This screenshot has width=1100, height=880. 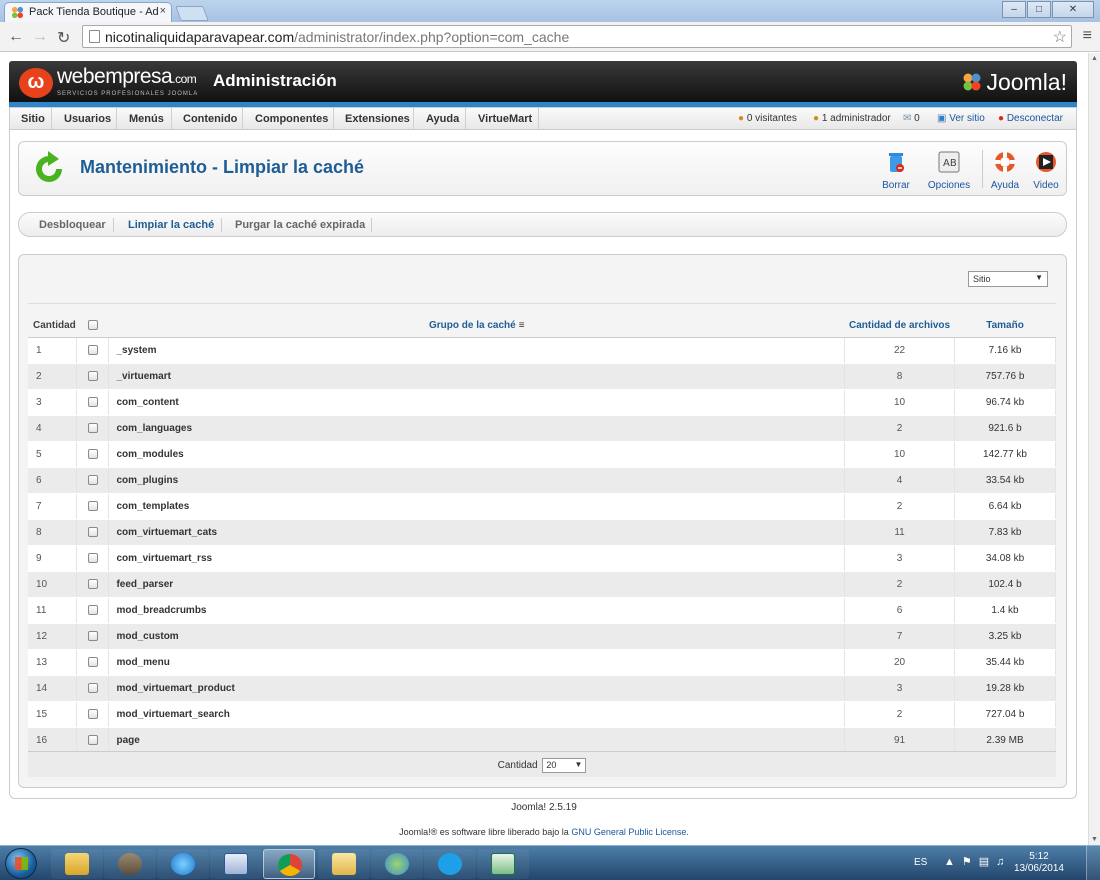 What do you see at coordinates (442, 119) in the screenshot?
I see `menu-ayuda: Ayuda` at bounding box center [442, 119].